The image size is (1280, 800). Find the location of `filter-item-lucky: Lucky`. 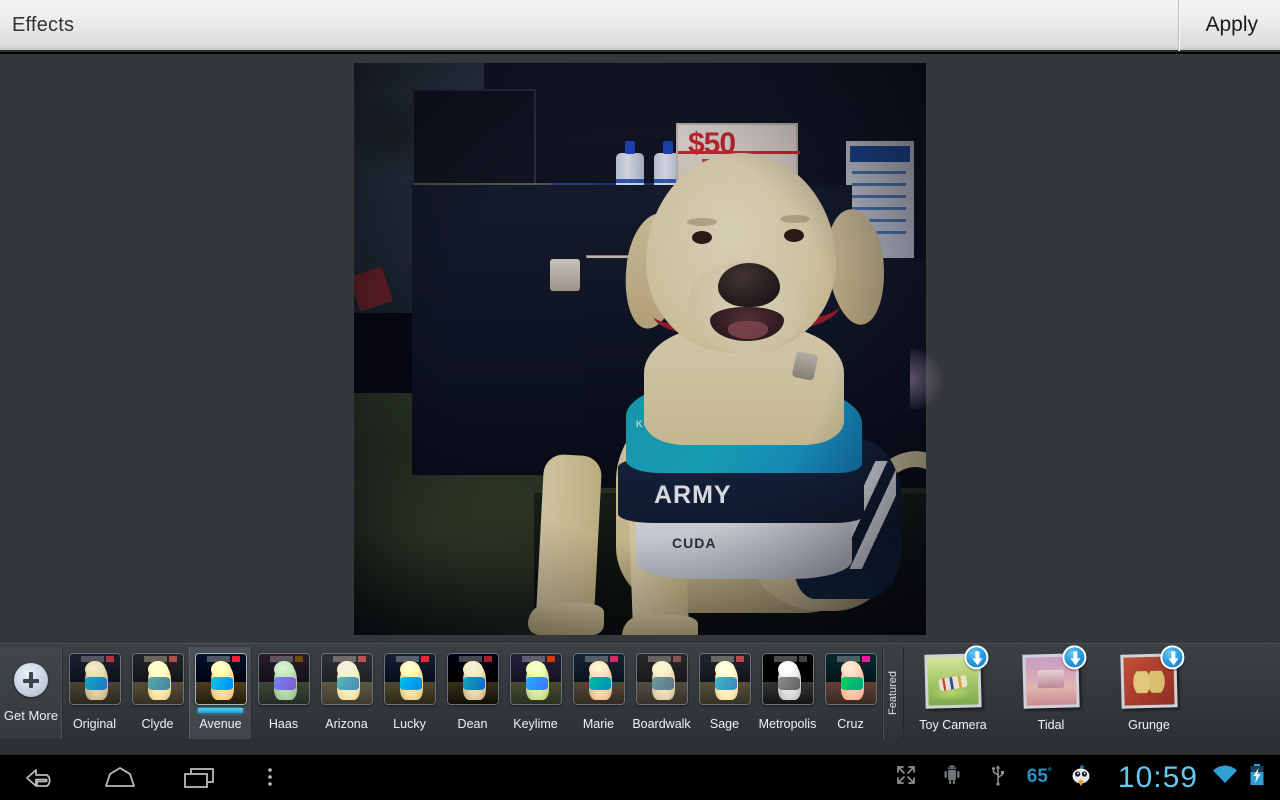

filter-item-lucky: Lucky is located at coordinates (409, 693).